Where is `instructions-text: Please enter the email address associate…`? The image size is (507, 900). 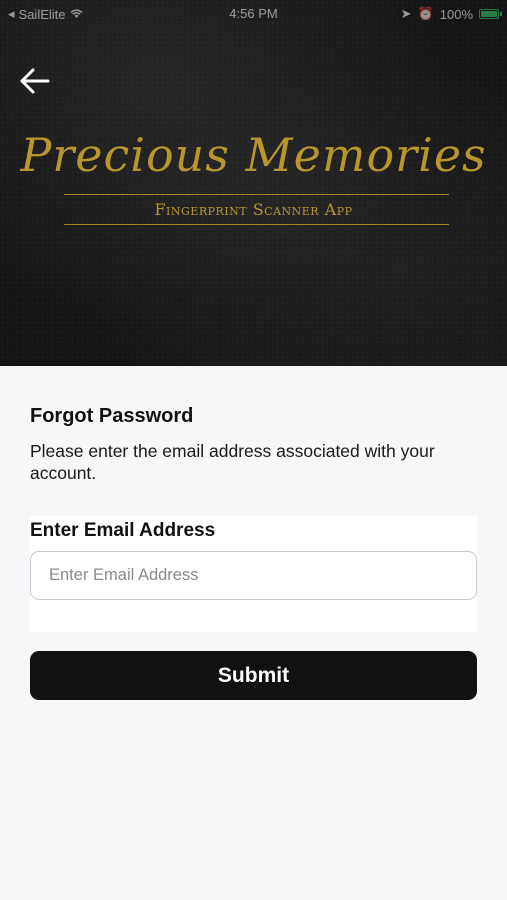 instructions-text: Please enter the email address associate… is located at coordinates (232, 462).